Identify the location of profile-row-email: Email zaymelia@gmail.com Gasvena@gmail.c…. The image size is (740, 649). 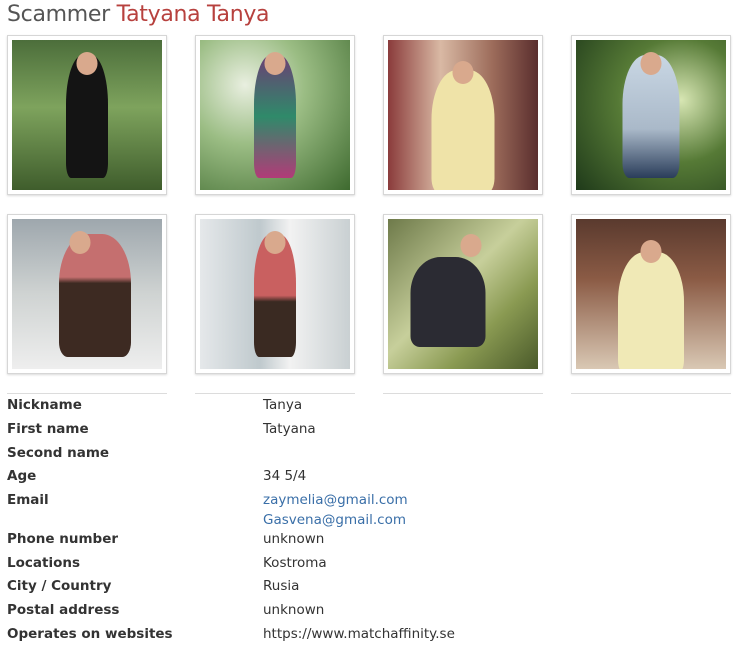
(370, 513).